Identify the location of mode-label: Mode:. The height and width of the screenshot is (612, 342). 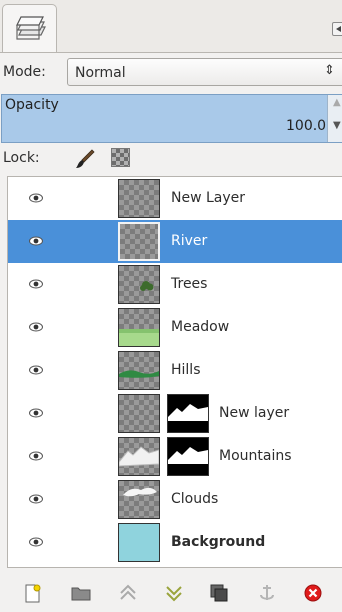
(24, 72).